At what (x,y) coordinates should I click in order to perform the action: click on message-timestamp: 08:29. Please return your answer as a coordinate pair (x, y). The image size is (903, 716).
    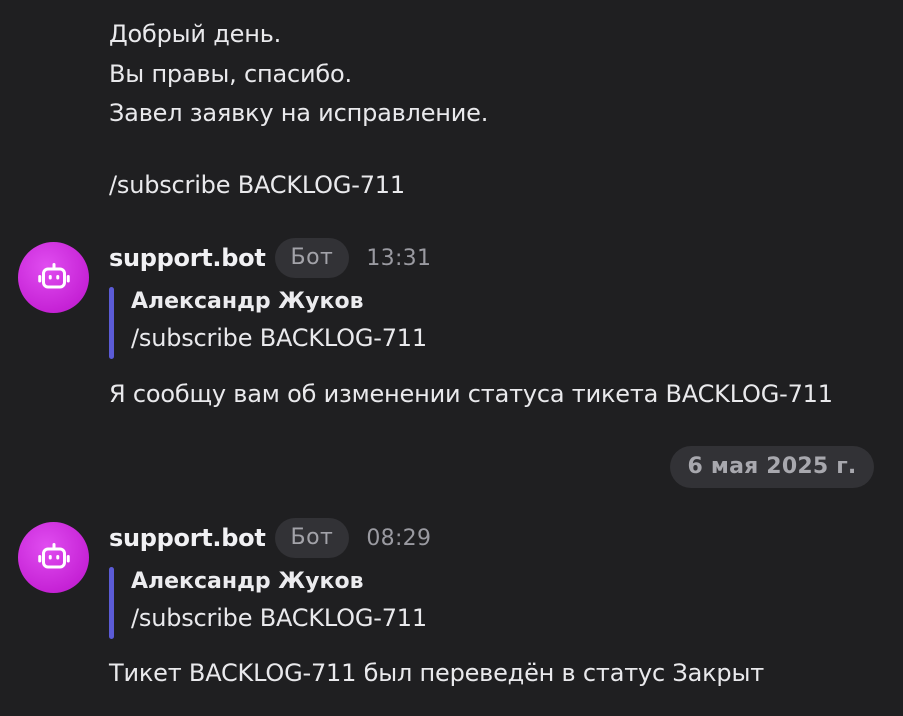
    Looking at the image, I should click on (398, 538).